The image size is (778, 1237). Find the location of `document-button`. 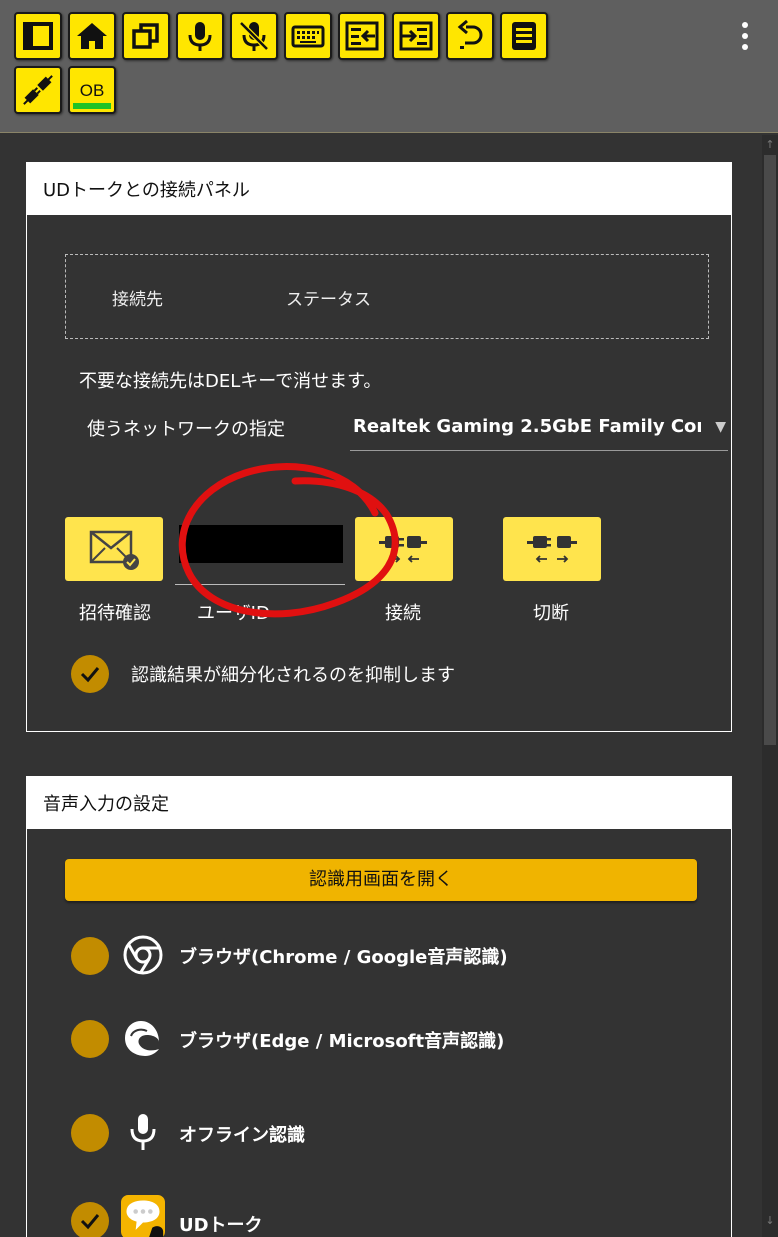

document-button is located at coordinates (524, 36).